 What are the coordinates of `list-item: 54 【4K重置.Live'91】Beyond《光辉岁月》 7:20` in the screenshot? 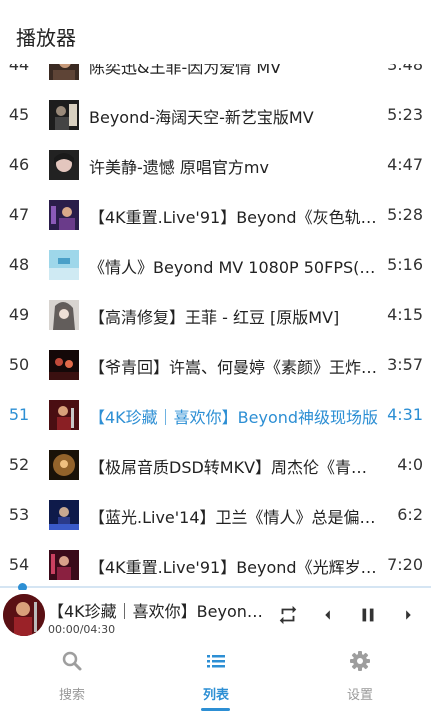 It's located at (215, 564).